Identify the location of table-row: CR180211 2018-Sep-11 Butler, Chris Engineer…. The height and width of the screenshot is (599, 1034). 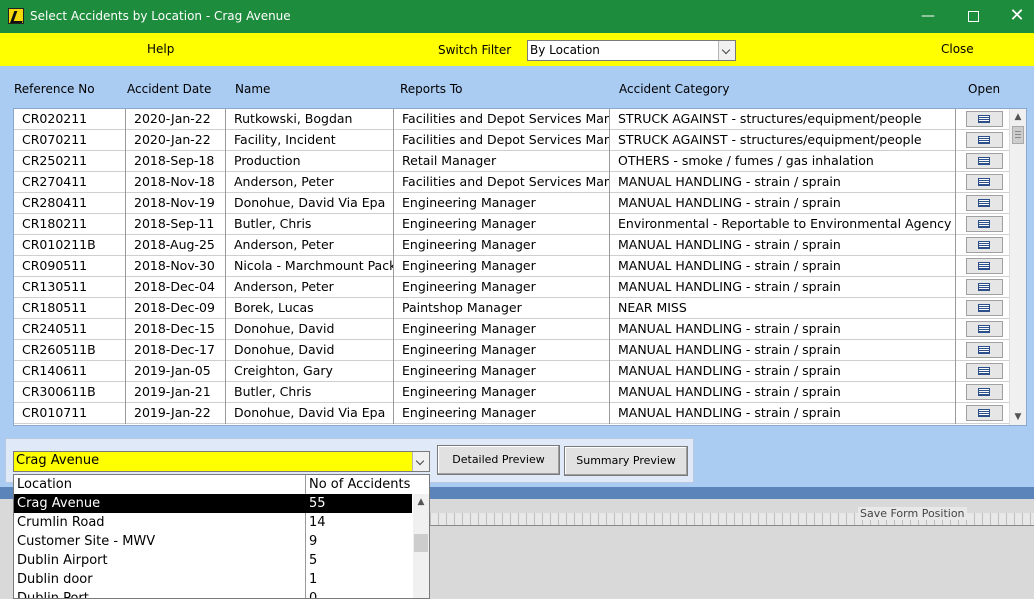
(511, 224).